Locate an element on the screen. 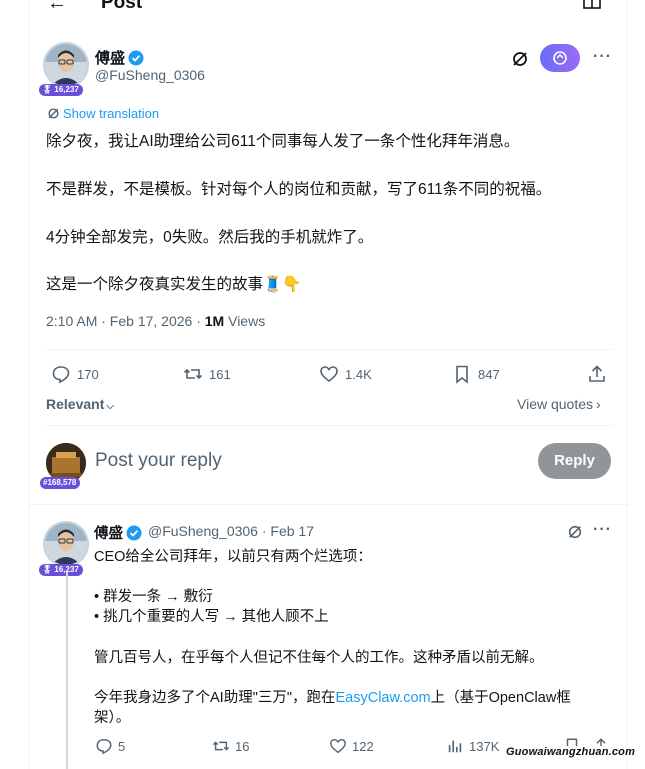 This screenshot has height=769, width=645. reply-reply-action: 5 is located at coordinates (110, 746).